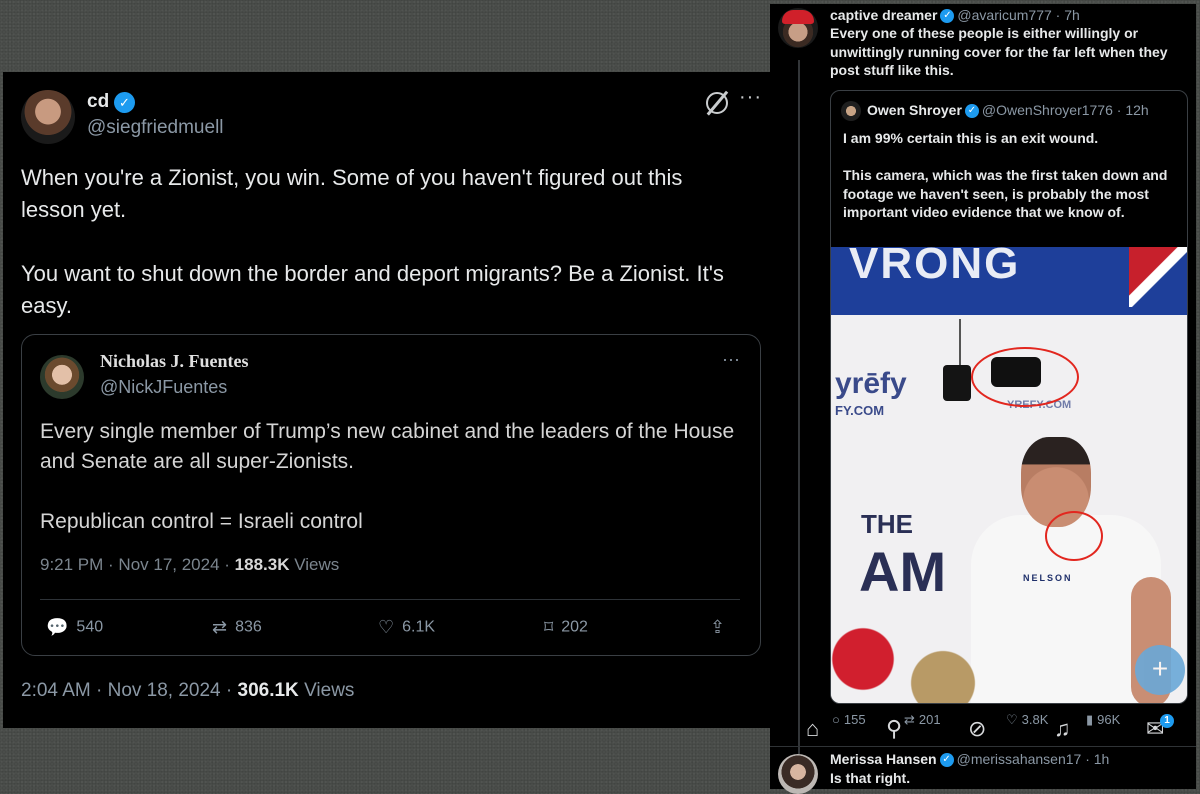 Image resolution: width=1200 pixels, height=794 pixels. What do you see at coordinates (883, 759) in the screenshot?
I see `reply-author-name: Merissa Hansen` at bounding box center [883, 759].